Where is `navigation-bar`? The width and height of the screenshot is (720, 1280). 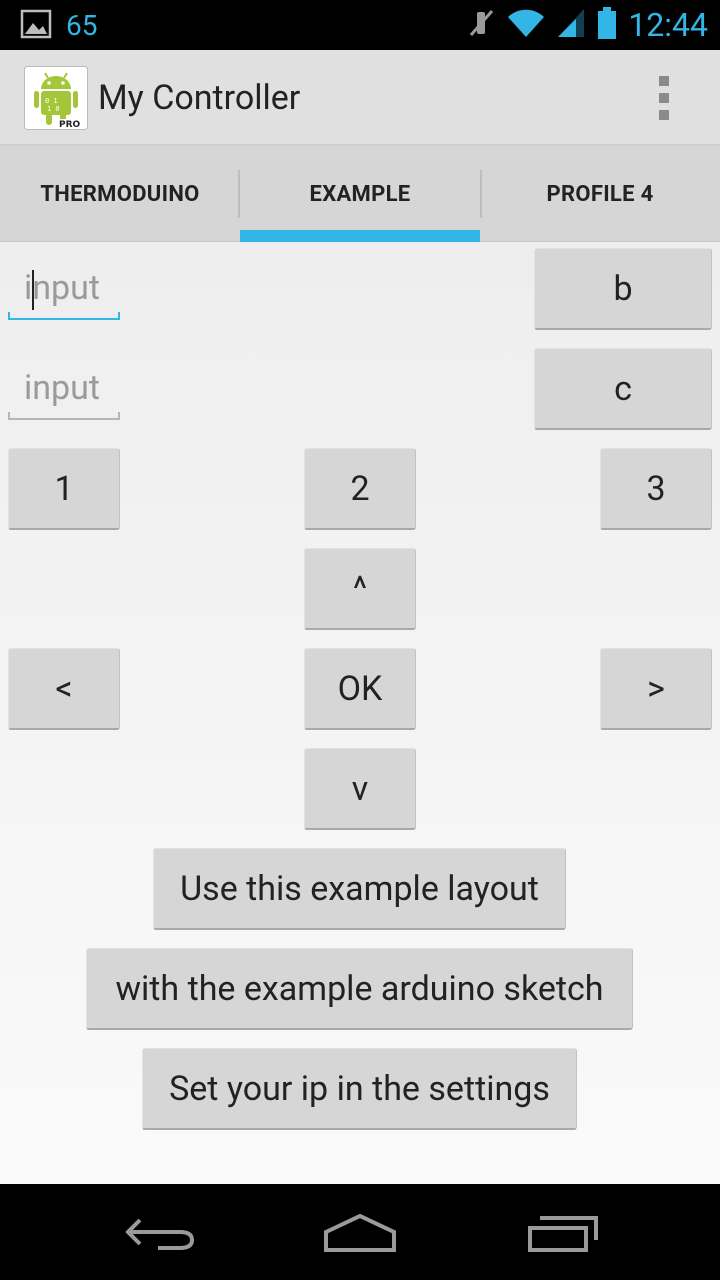 navigation-bar is located at coordinates (360, 1232).